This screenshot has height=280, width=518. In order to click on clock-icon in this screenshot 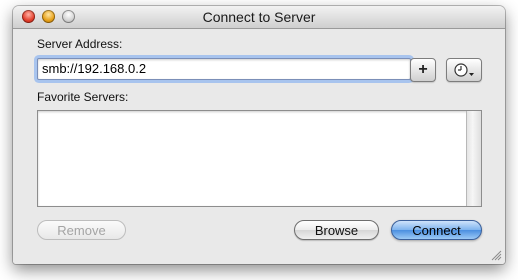, I will do `click(464, 70)`.